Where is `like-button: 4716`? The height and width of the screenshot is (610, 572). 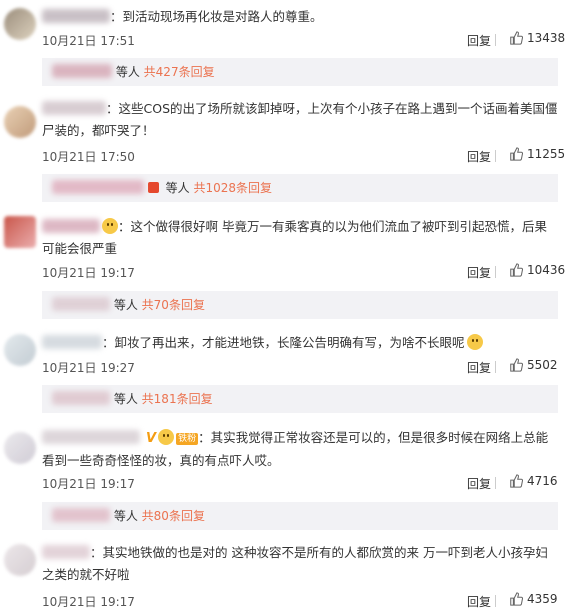 like-button: 4716 is located at coordinates (533, 481).